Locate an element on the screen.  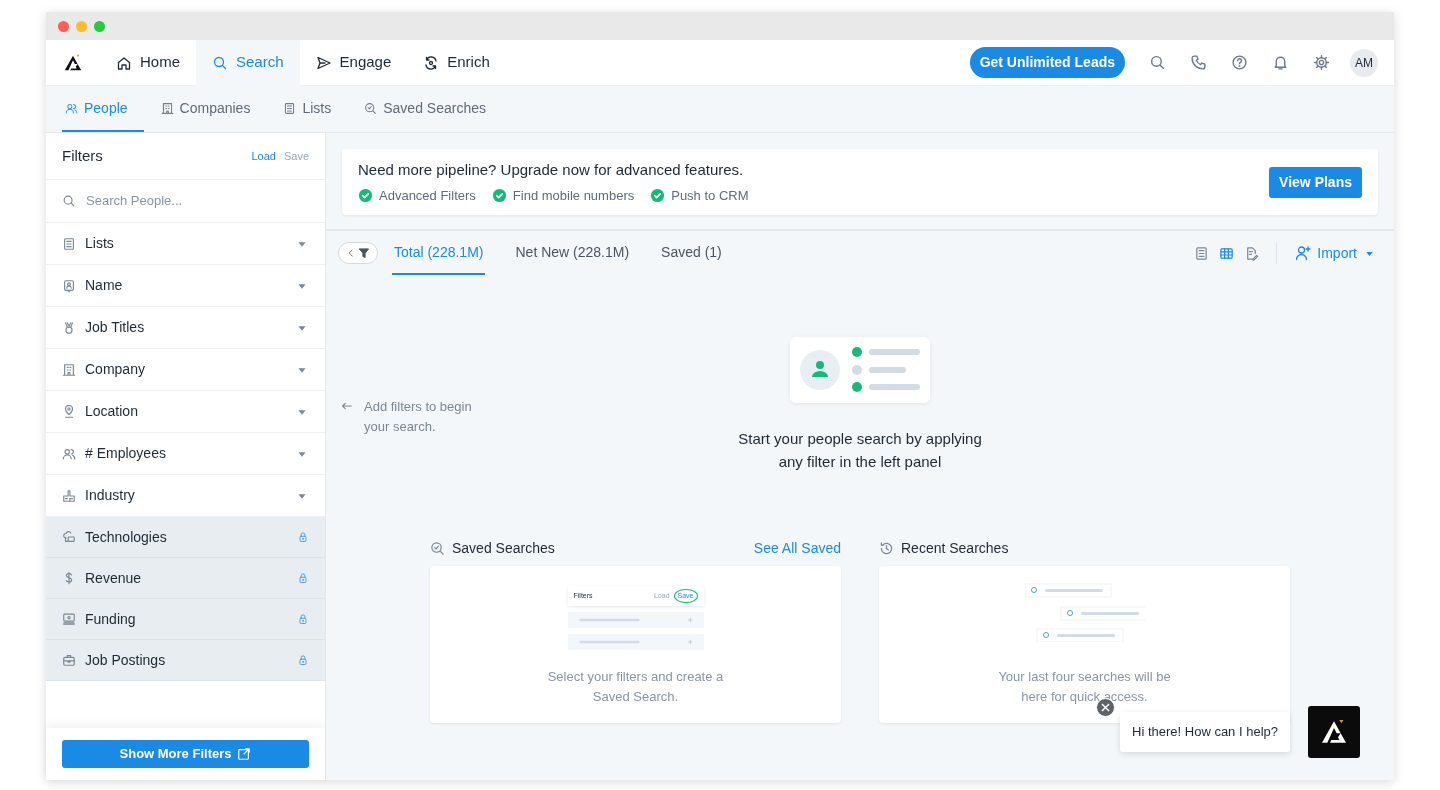
bell-icon is located at coordinates (1280, 62).